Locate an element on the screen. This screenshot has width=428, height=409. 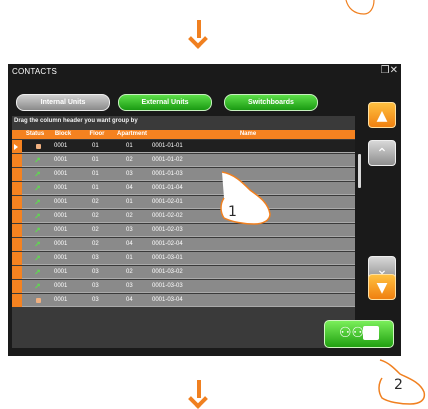
cell-name: 0001-03-01 is located at coordinates (167, 258).